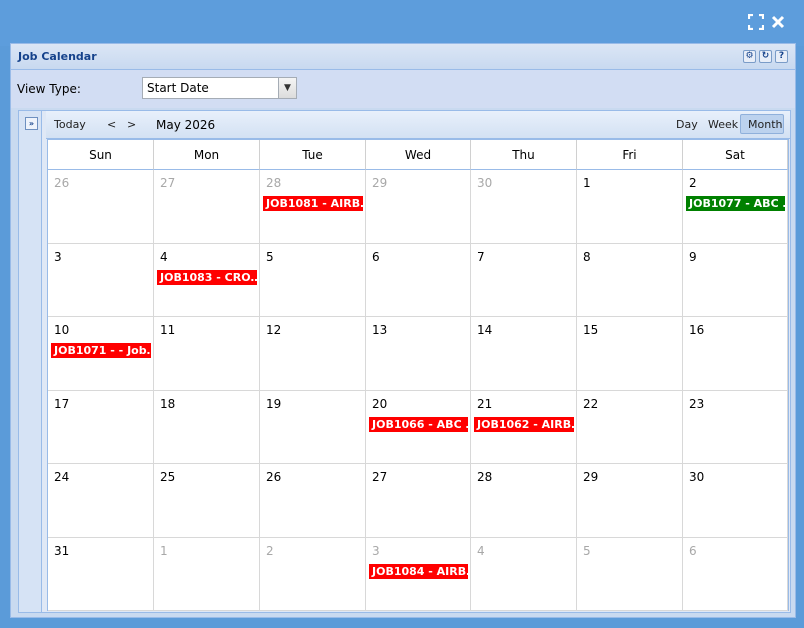 This screenshot has width=804, height=628. What do you see at coordinates (735, 427) in the screenshot?
I see `day-cell: 23` at bounding box center [735, 427].